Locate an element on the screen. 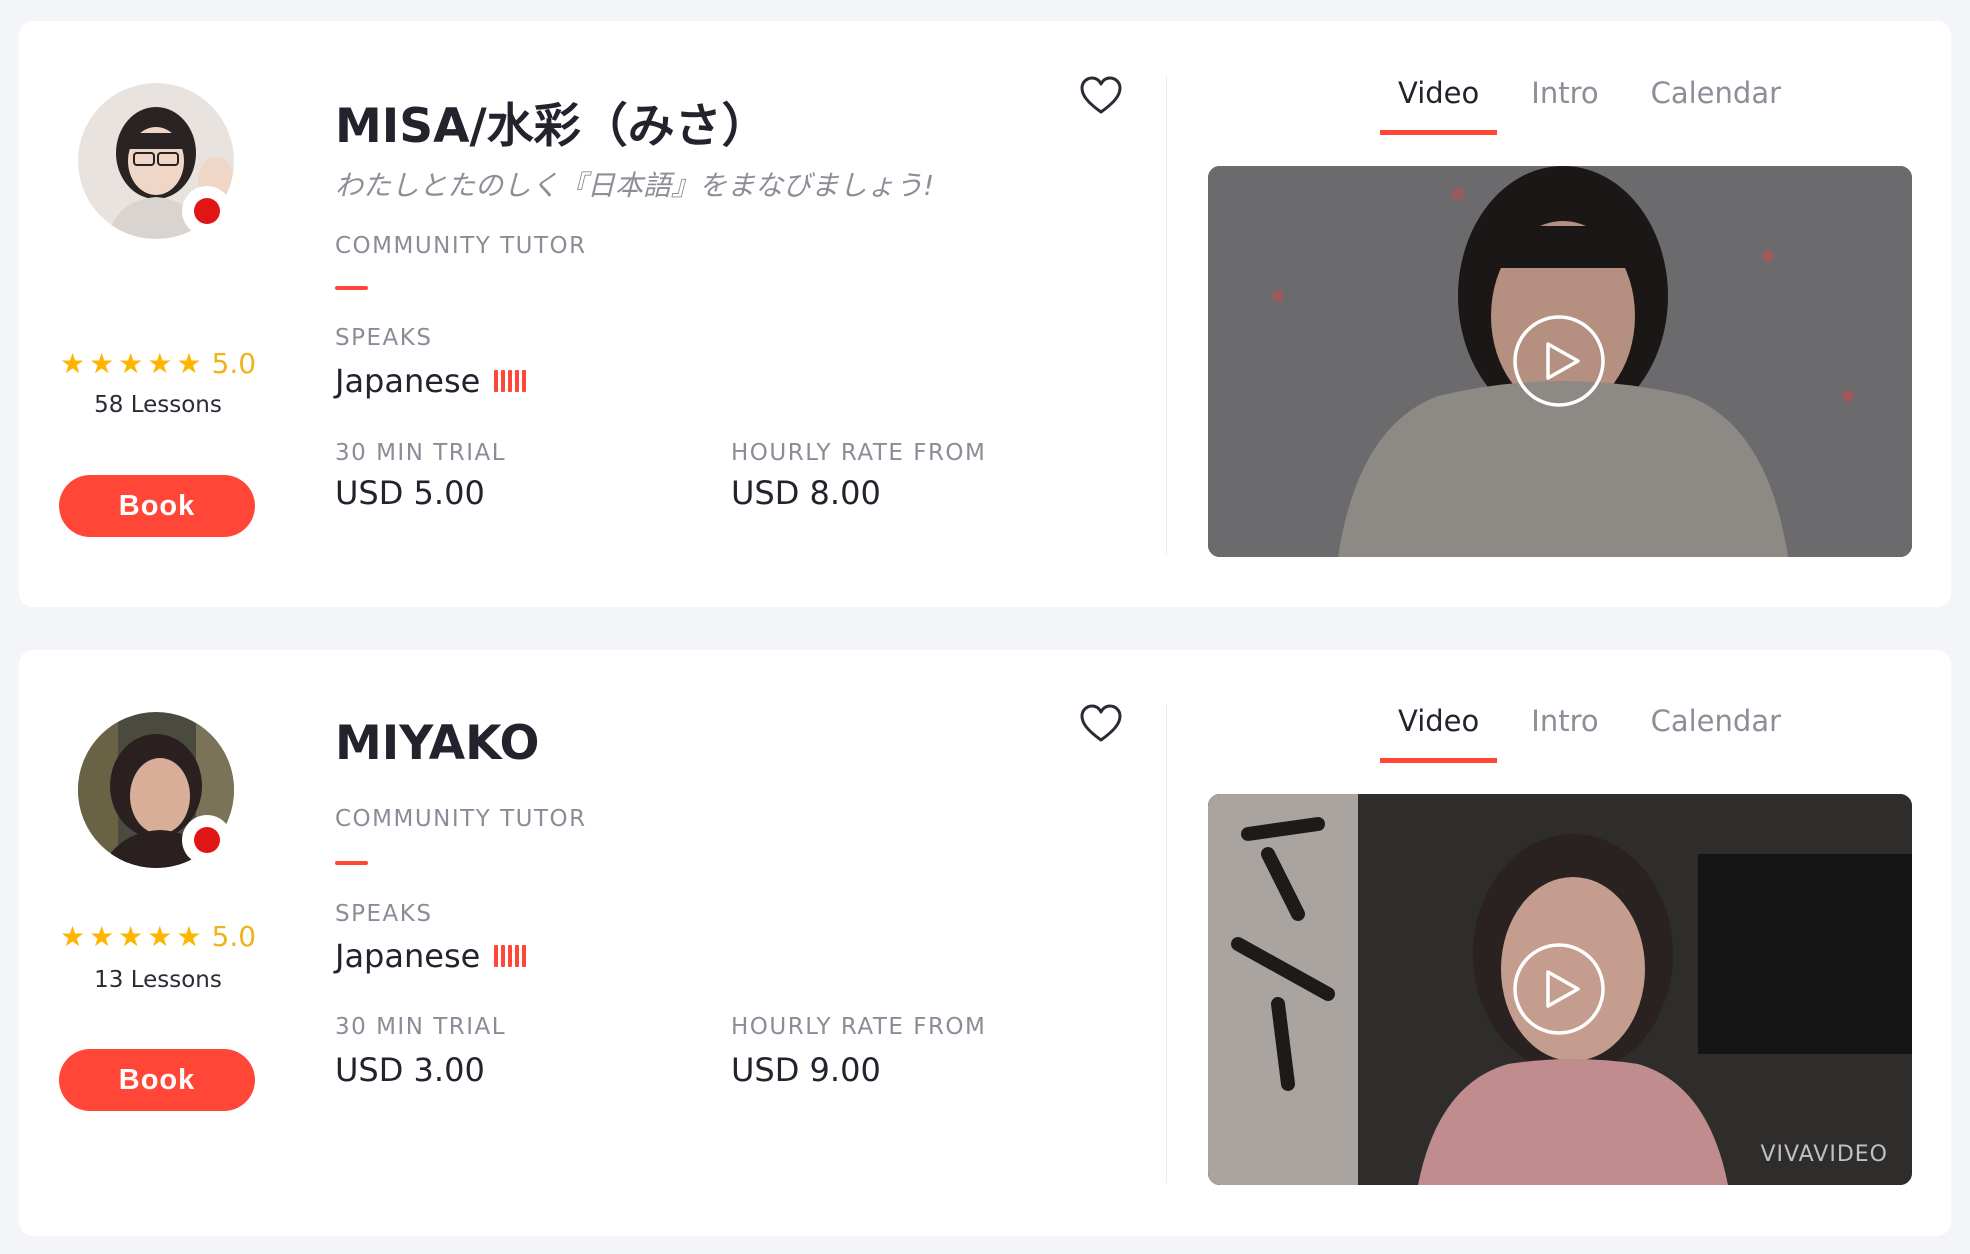 This screenshot has height=1254, width=1970. trial-price: USD 5.00 is located at coordinates (410, 493).